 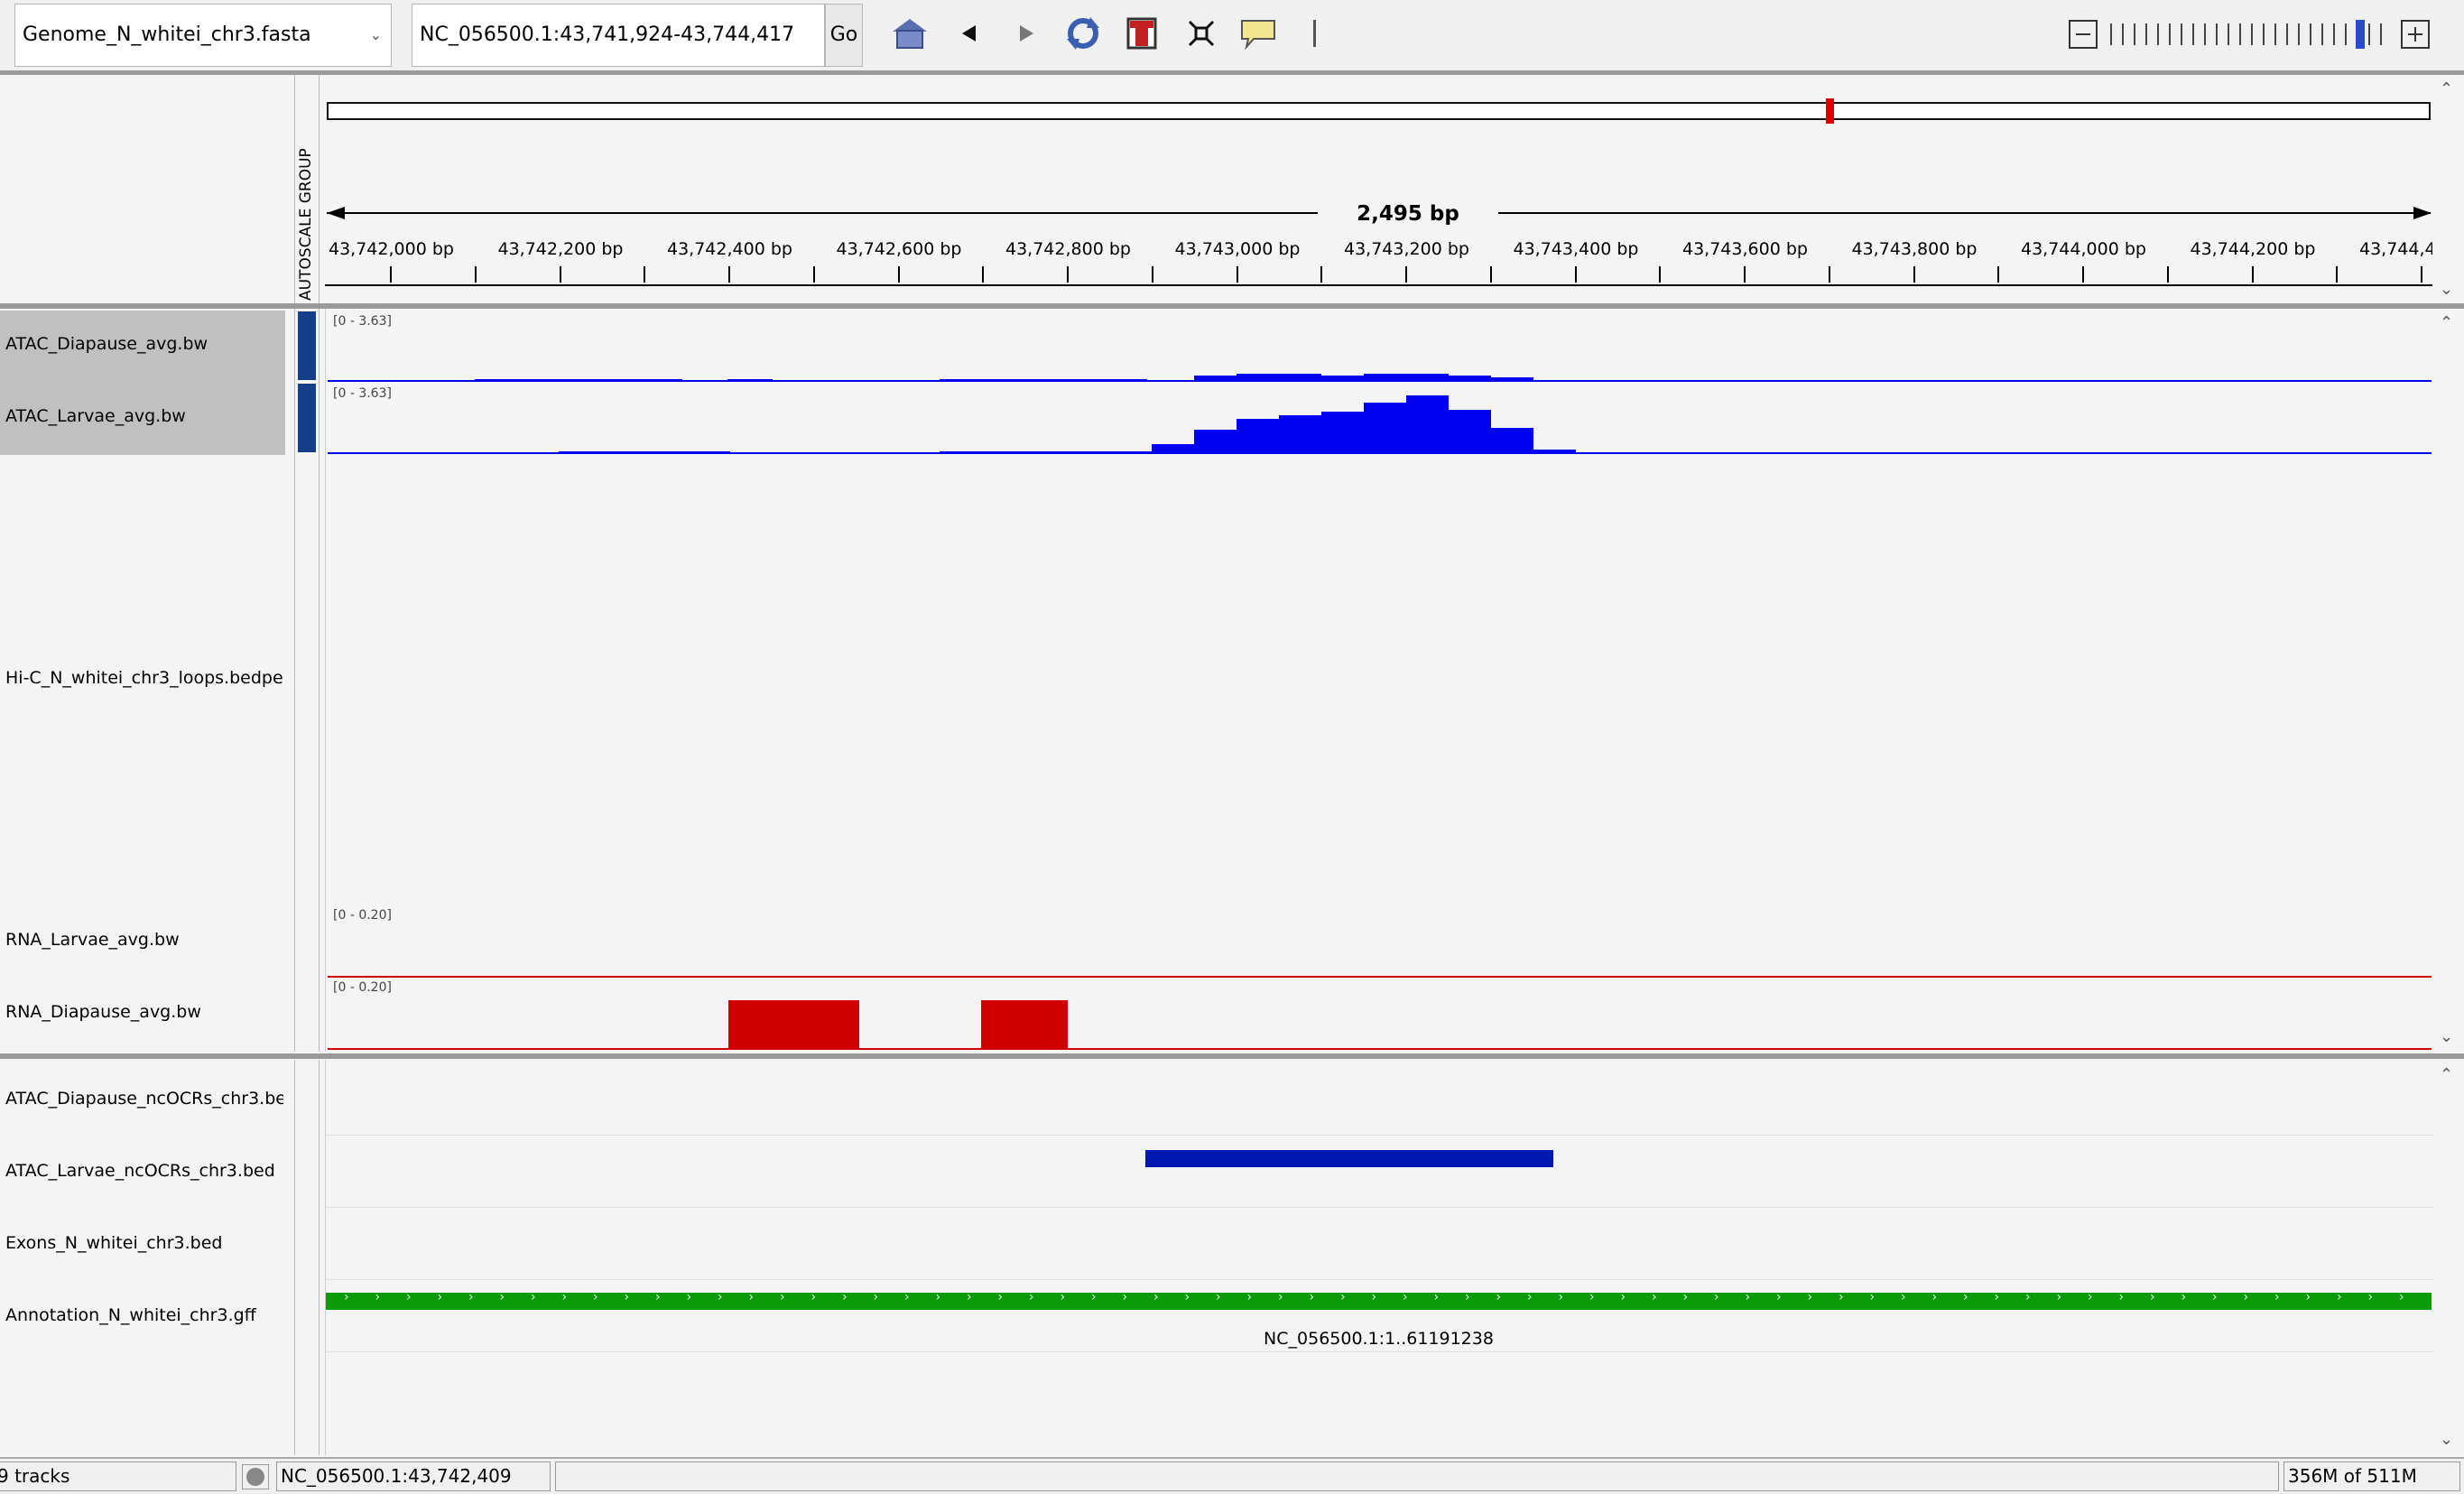 I want to click on track-name-atac-diapause: ATAC_Diapause_avg.bw, so click(x=144, y=344).